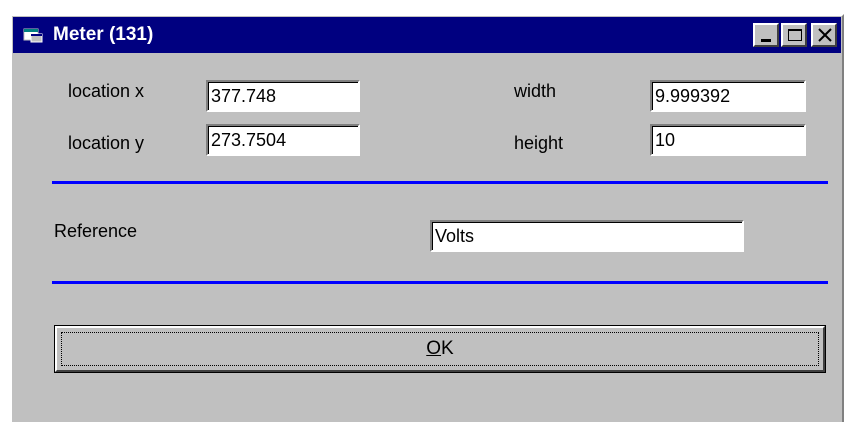  Describe the element at coordinates (535, 91) in the screenshot. I see `width-label: width` at that location.